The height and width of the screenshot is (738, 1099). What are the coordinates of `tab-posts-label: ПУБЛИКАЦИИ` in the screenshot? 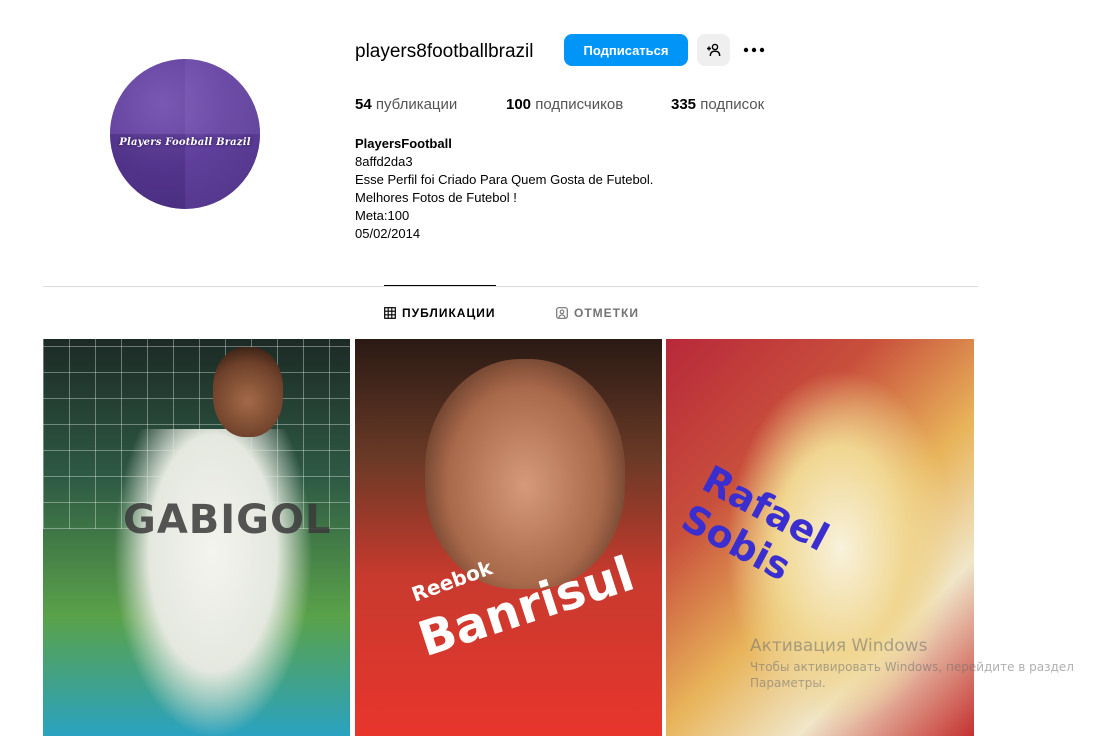 It's located at (449, 313).